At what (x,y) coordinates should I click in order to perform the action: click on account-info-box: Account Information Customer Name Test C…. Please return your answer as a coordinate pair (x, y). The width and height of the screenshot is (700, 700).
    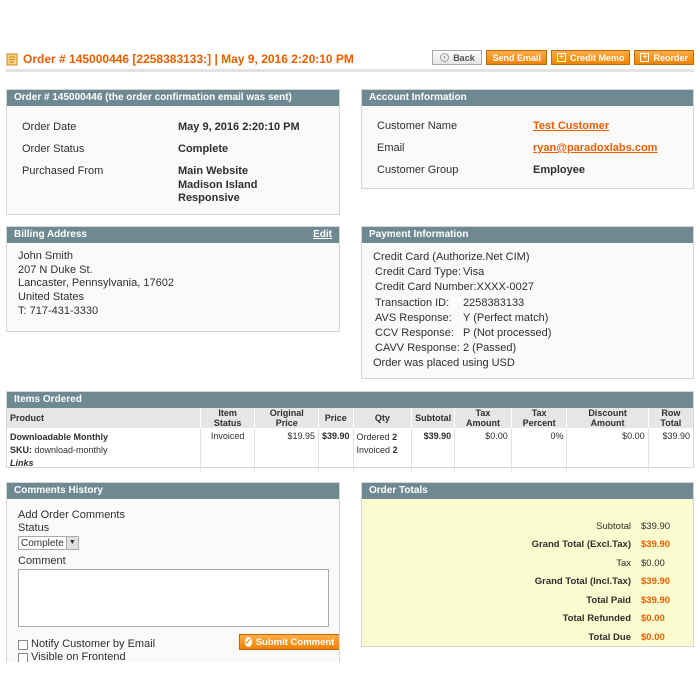
    Looking at the image, I should click on (527, 139).